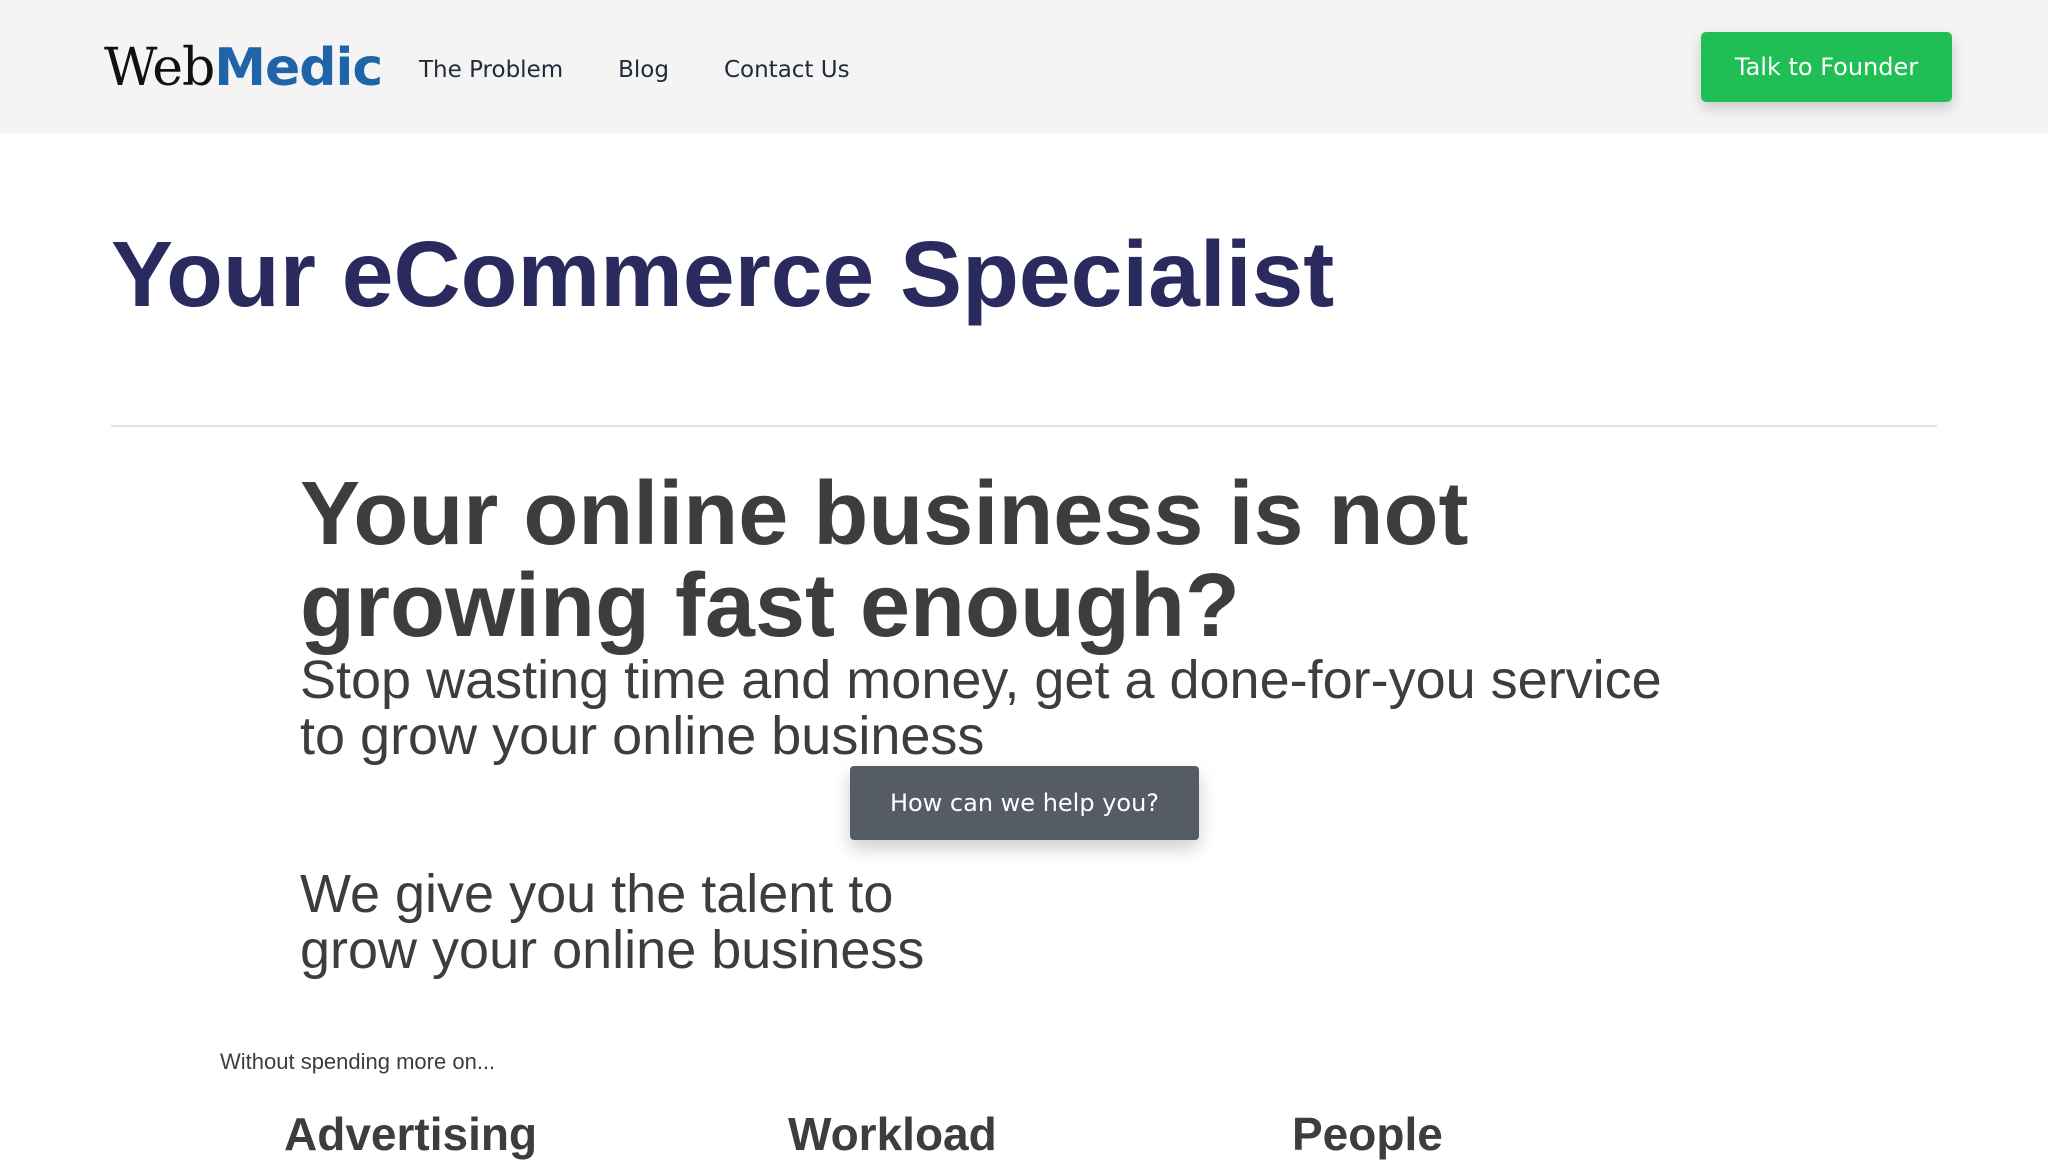 The image size is (2048, 1162). I want to click on nav-link-blog: Blog, so click(643, 70).